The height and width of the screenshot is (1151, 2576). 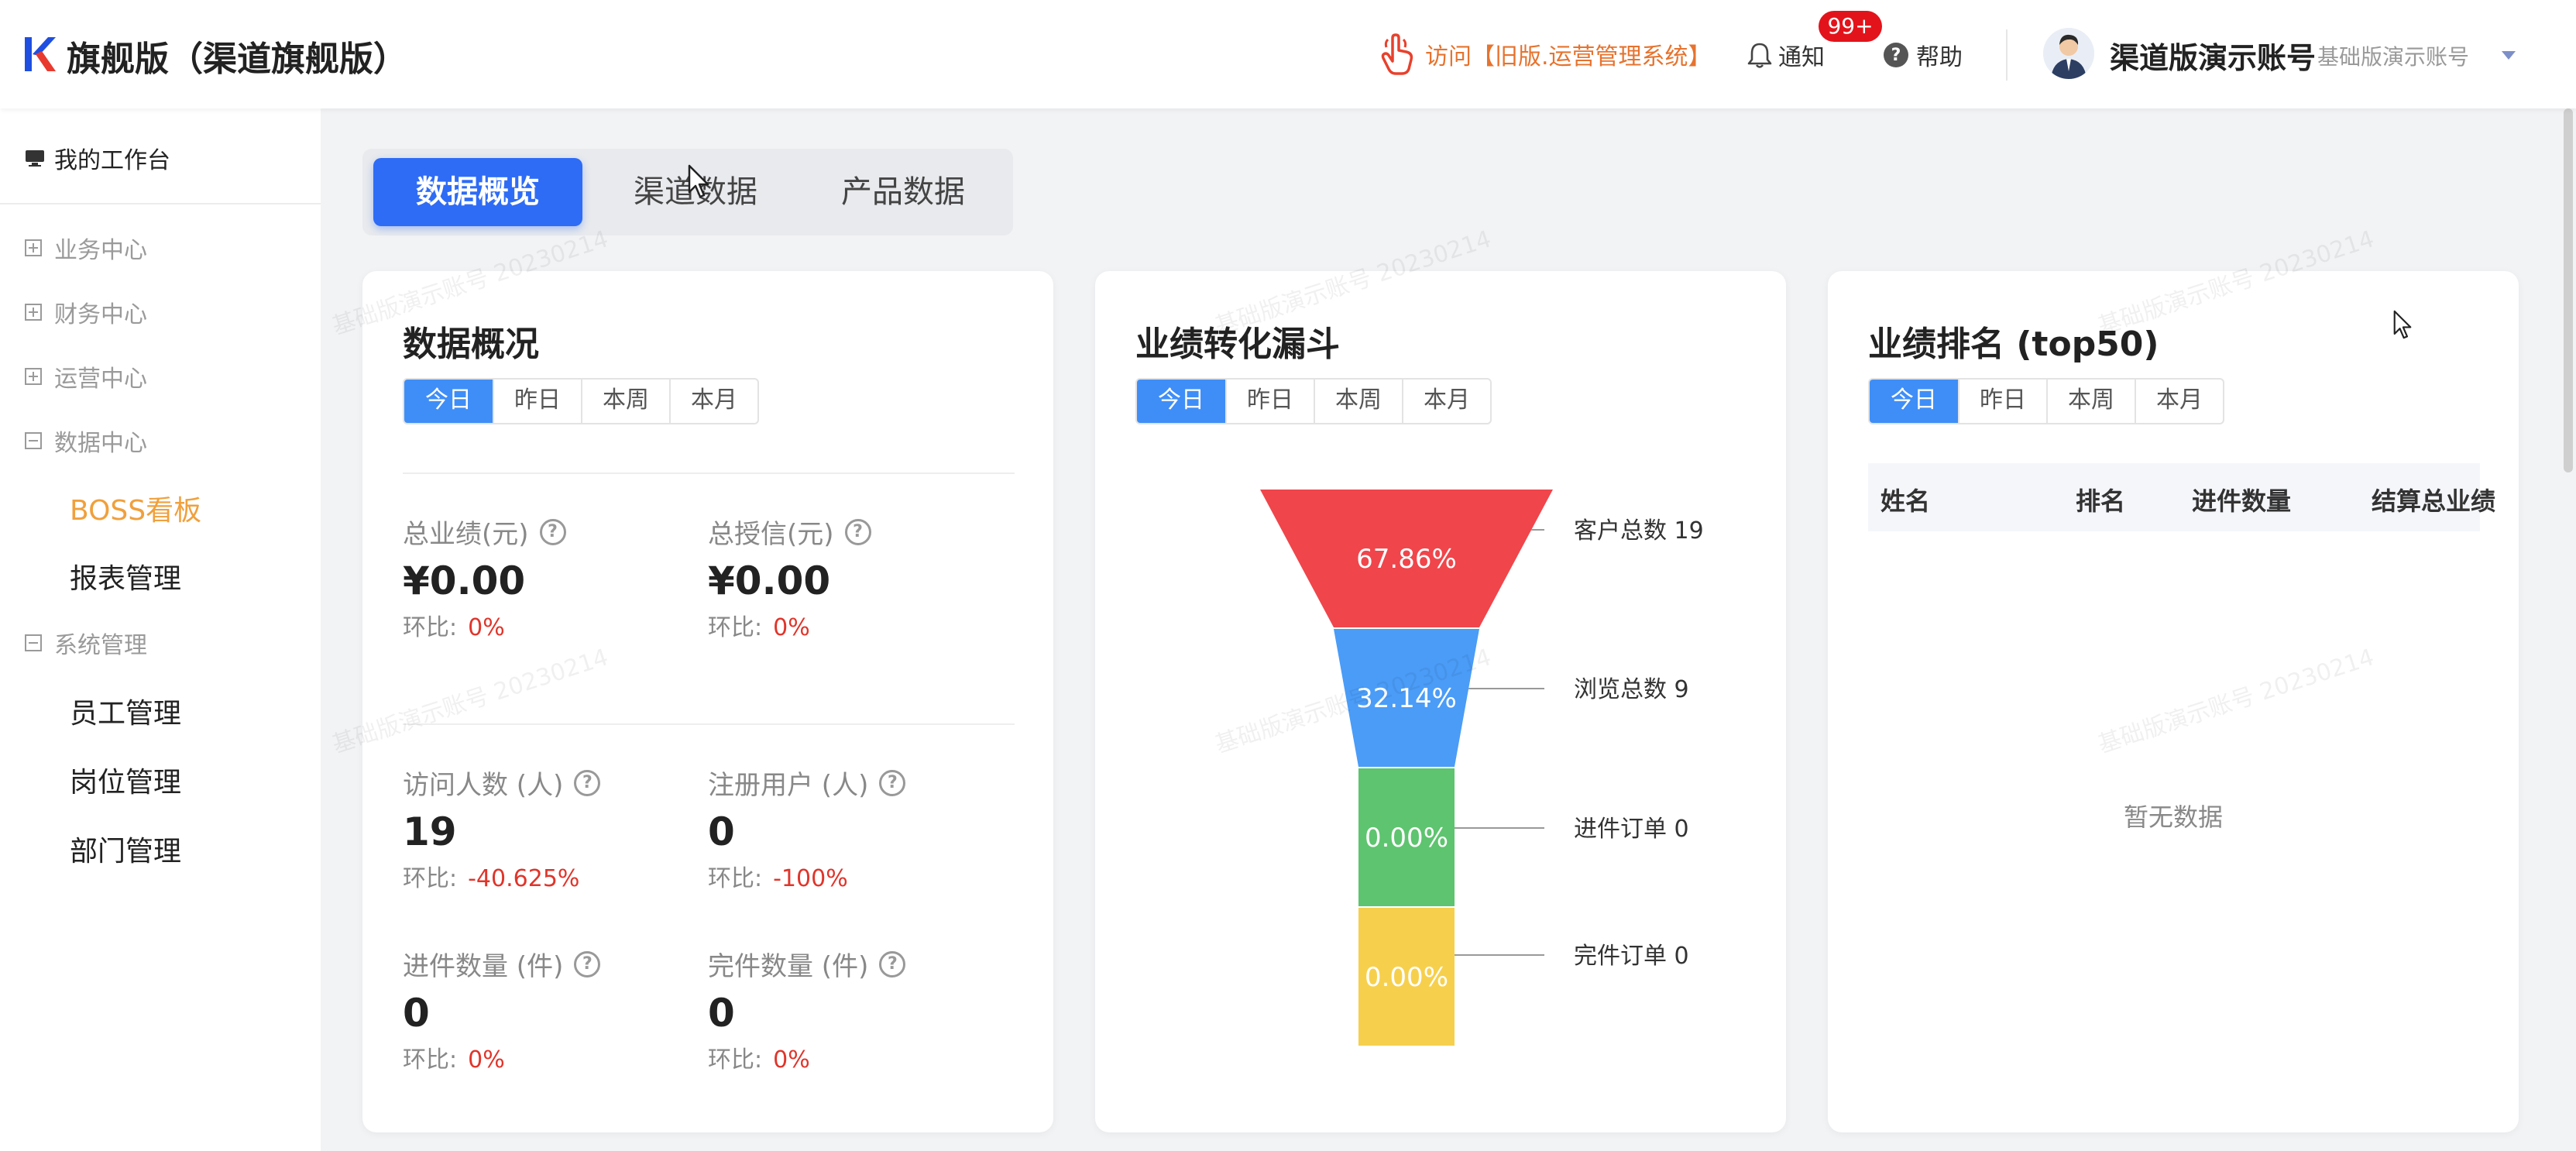 What do you see at coordinates (1639, 531) in the screenshot?
I see `funnel-stage-label: 客户总数 19` at bounding box center [1639, 531].